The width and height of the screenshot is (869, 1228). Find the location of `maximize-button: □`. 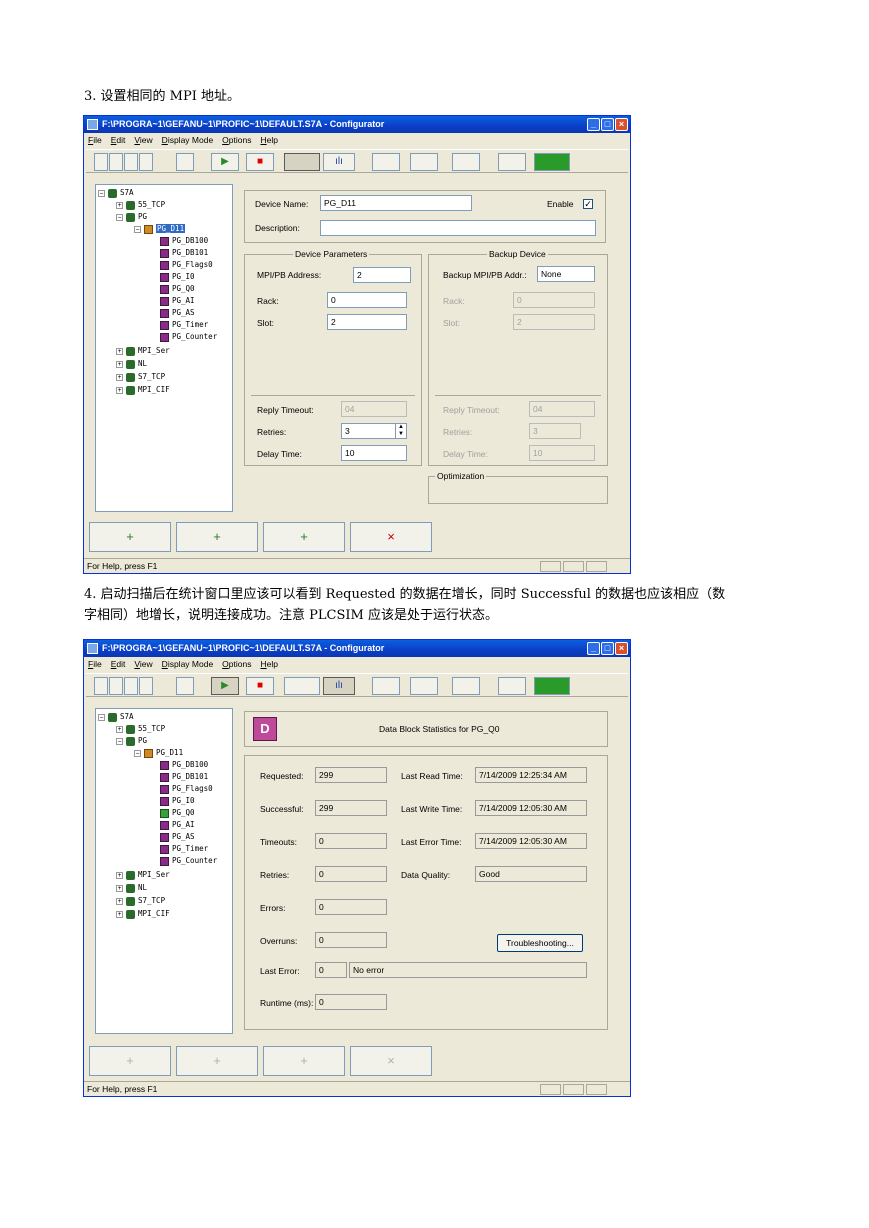

maximize-button: □ is located at coordinates (607, 124).